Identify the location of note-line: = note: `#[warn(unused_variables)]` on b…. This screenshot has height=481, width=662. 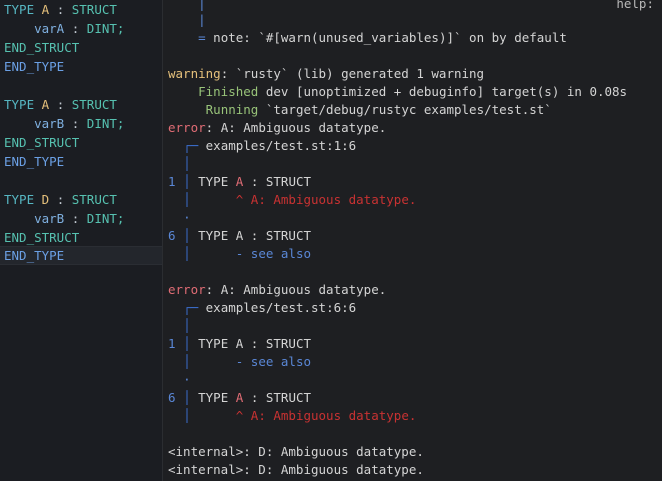
(382, 37).